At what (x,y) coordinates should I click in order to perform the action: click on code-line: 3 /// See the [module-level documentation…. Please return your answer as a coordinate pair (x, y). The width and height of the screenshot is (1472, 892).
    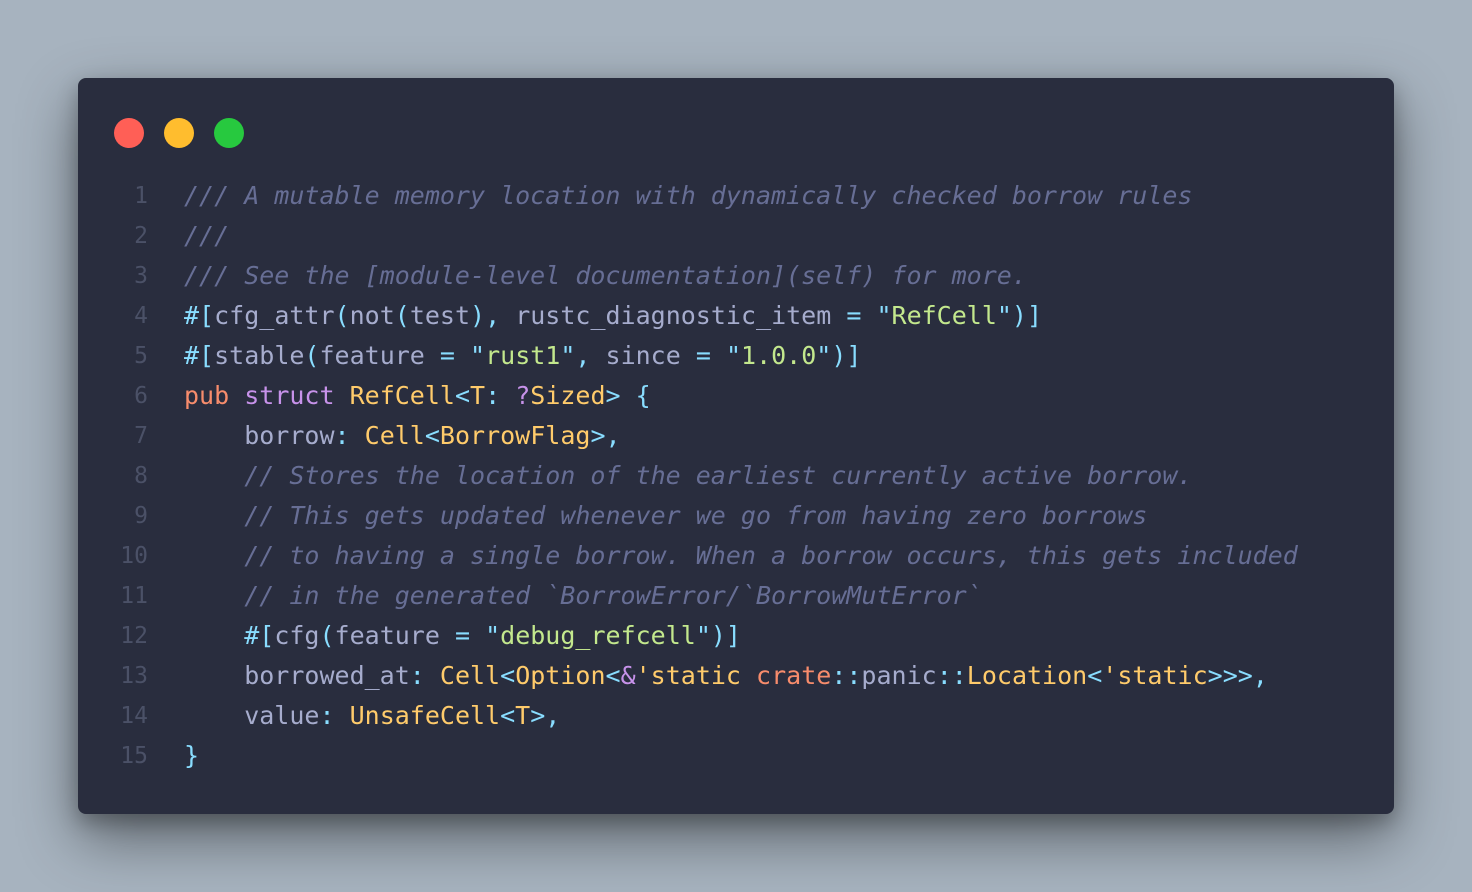
    Looking at the image, I should click on (736, 276).